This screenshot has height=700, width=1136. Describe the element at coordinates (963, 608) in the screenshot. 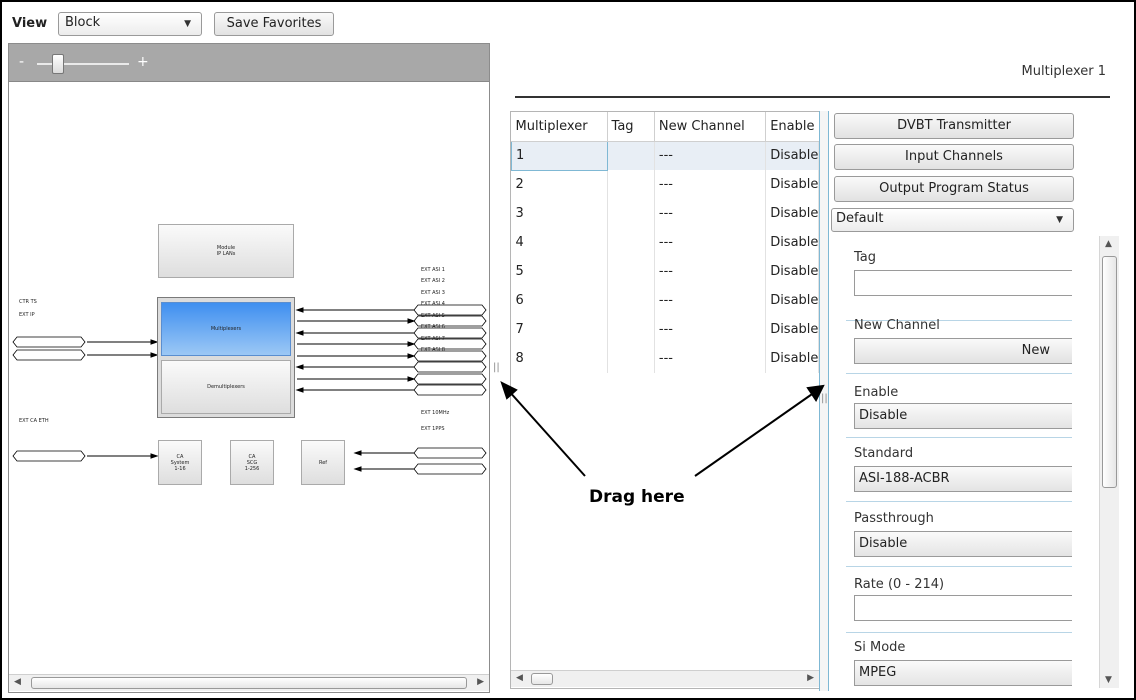

I see `rate-input` at that location.